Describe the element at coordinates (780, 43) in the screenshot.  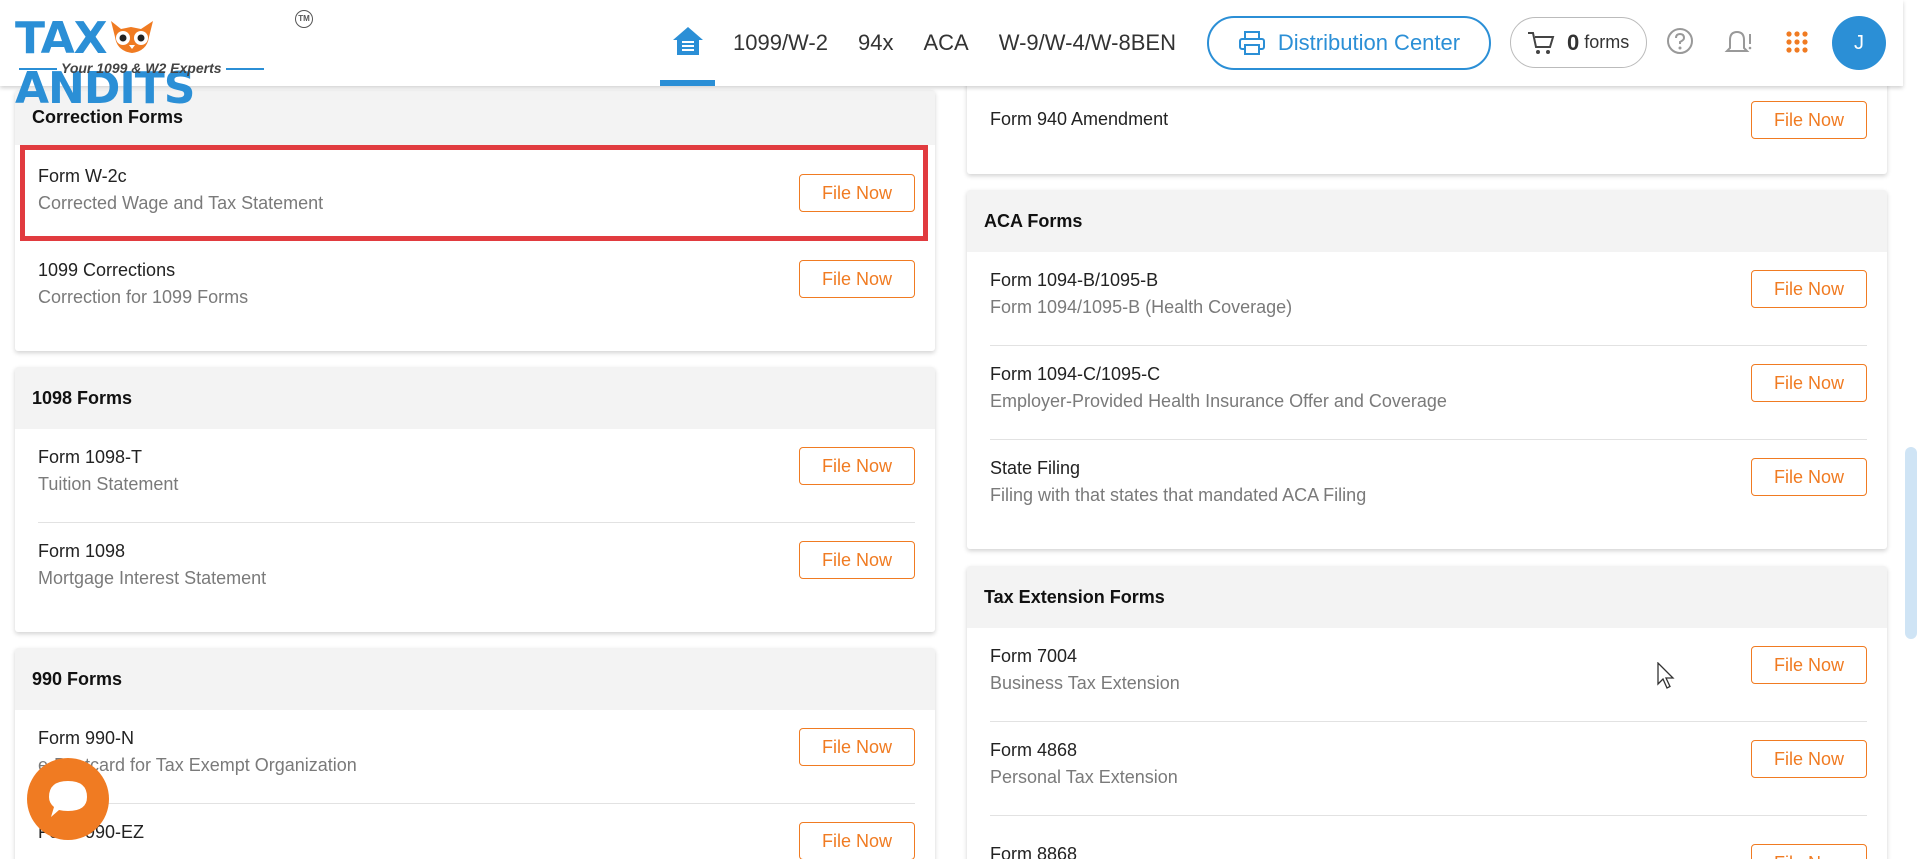
I see `nav-1099-w2: 1099/W-2` at that location.